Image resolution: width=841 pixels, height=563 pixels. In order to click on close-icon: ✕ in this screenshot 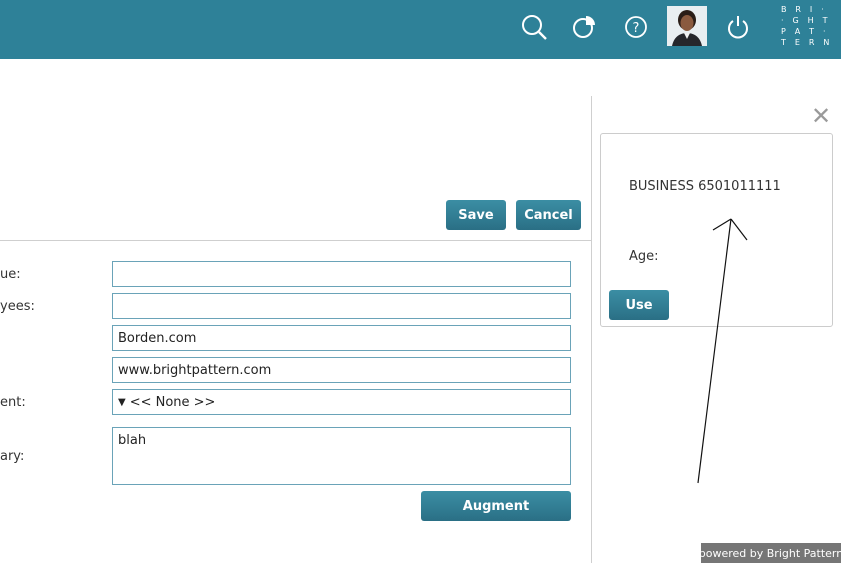, I will do `click(821, 116)`.